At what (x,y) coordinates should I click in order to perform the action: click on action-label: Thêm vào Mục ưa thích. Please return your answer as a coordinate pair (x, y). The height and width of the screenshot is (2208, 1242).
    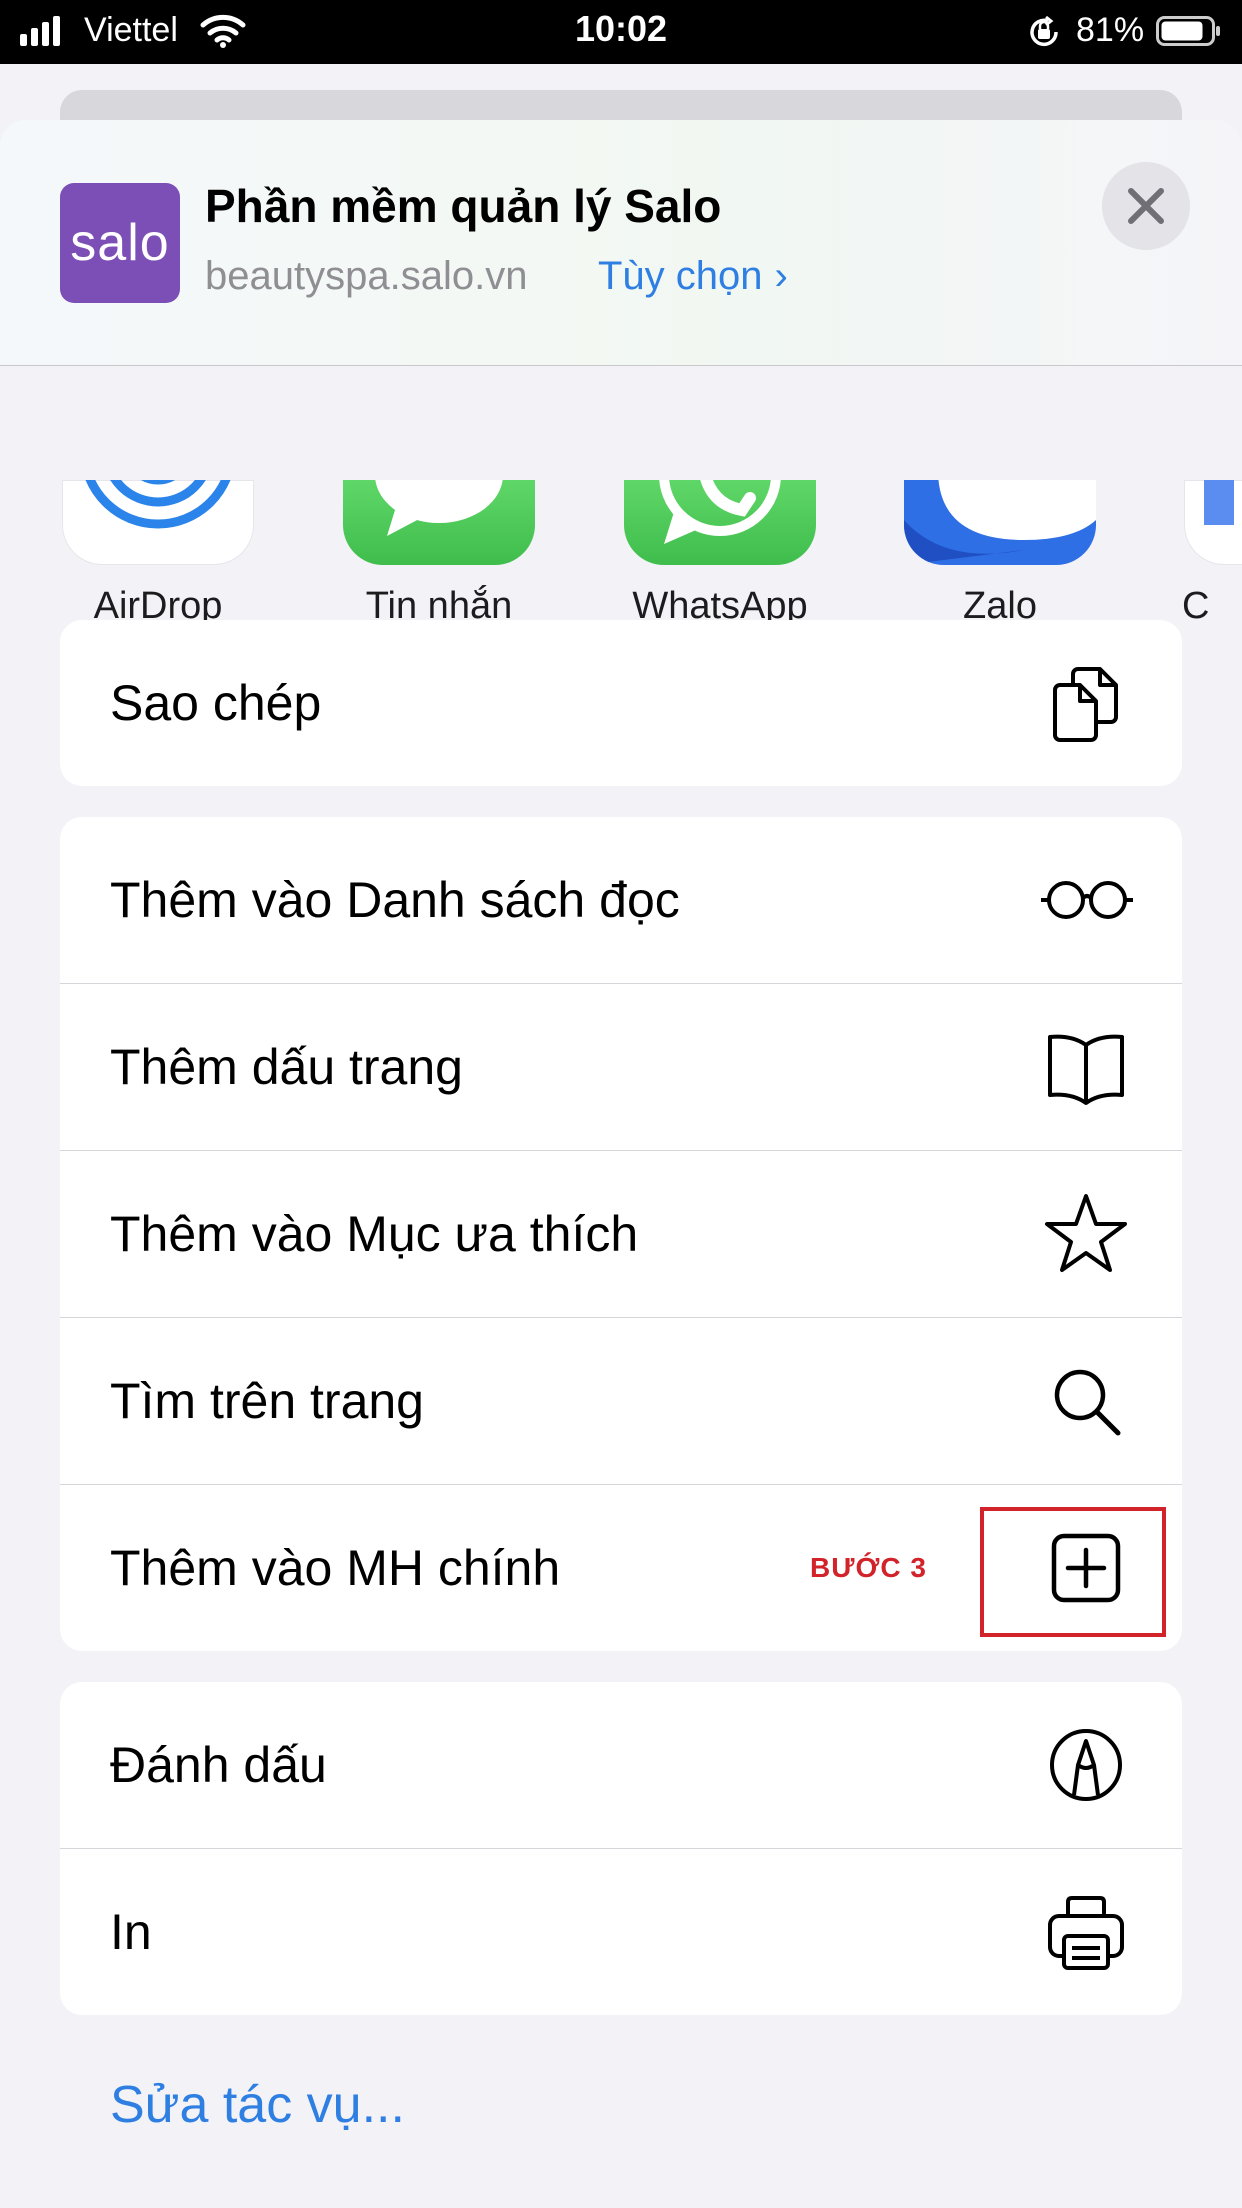
    Looking at the image, I should click on (374, 1234).